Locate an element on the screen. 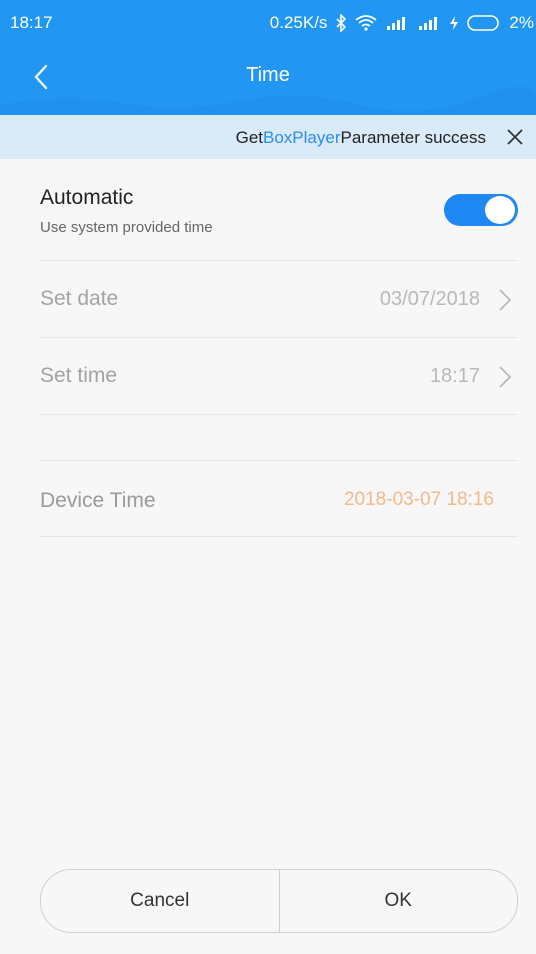 The width and height of the screenshot is (536, 954). toast-close-button is located at coordinates (515, 137).